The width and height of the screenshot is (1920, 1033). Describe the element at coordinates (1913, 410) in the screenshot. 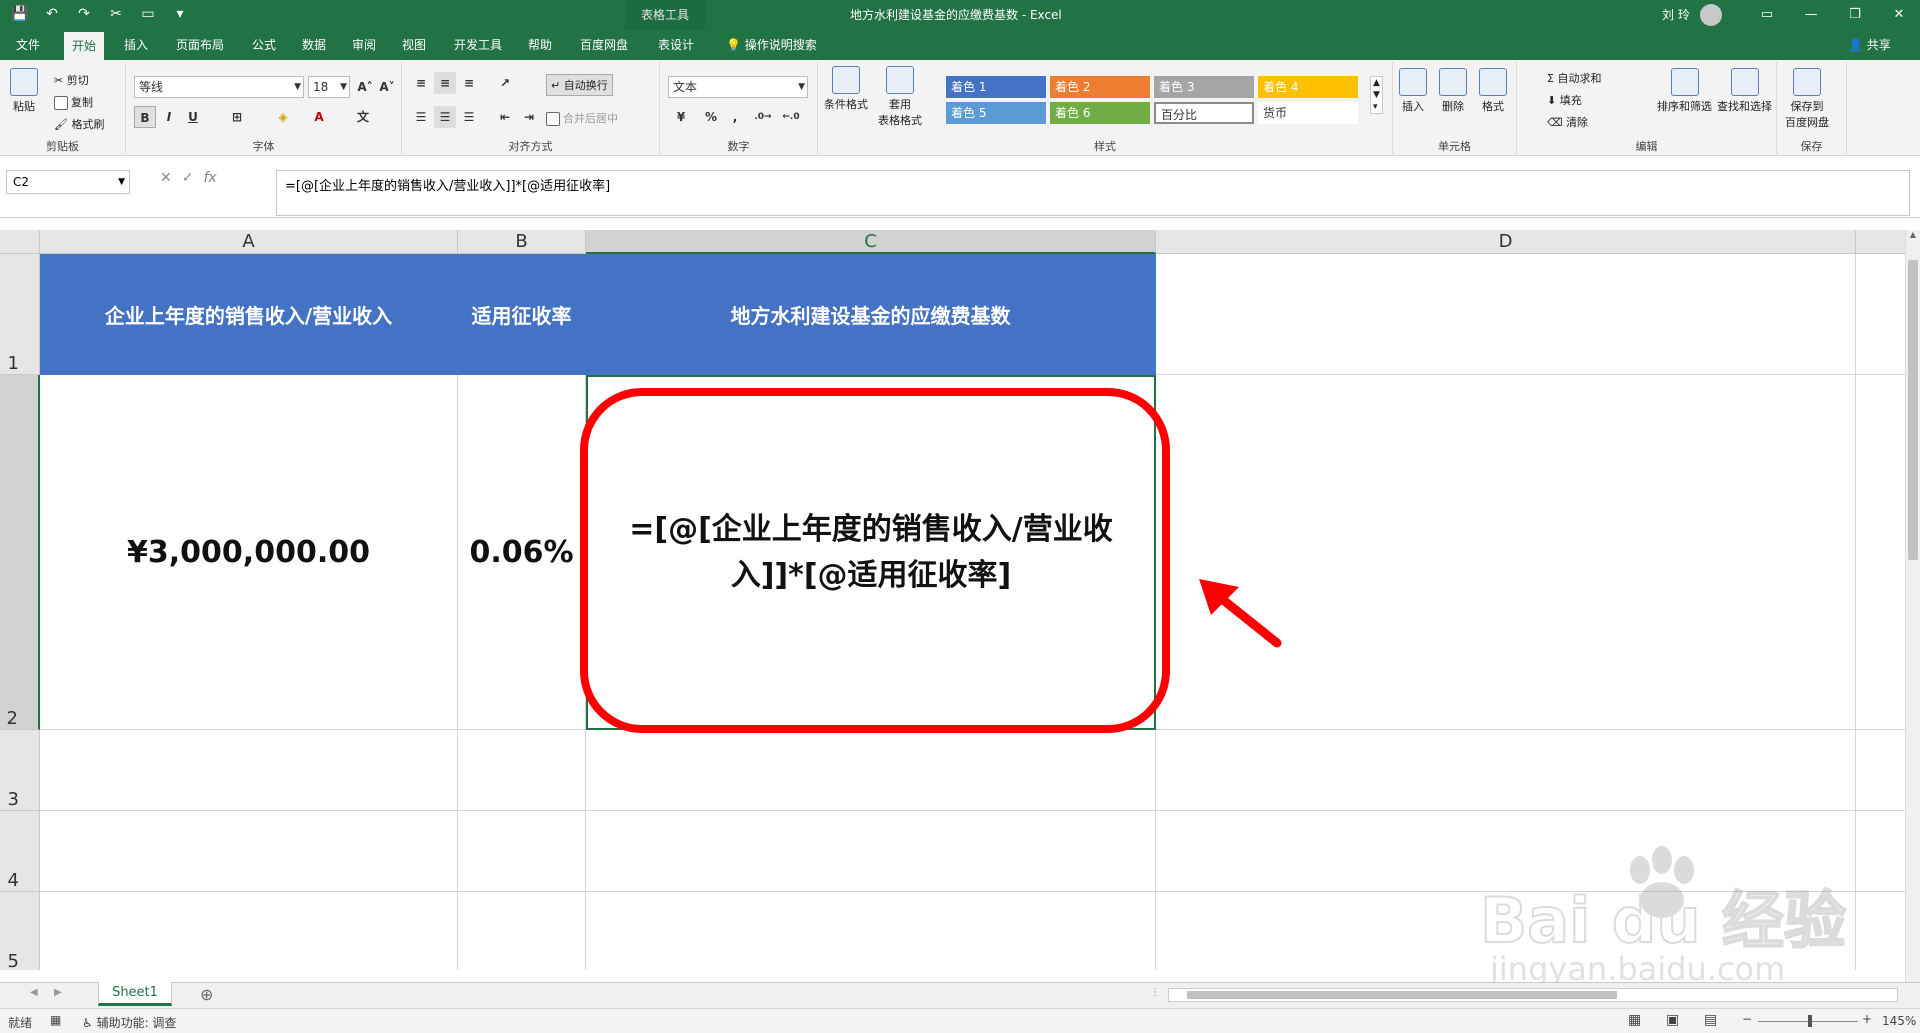

I see `vertical-scroll-thumb` at that location.